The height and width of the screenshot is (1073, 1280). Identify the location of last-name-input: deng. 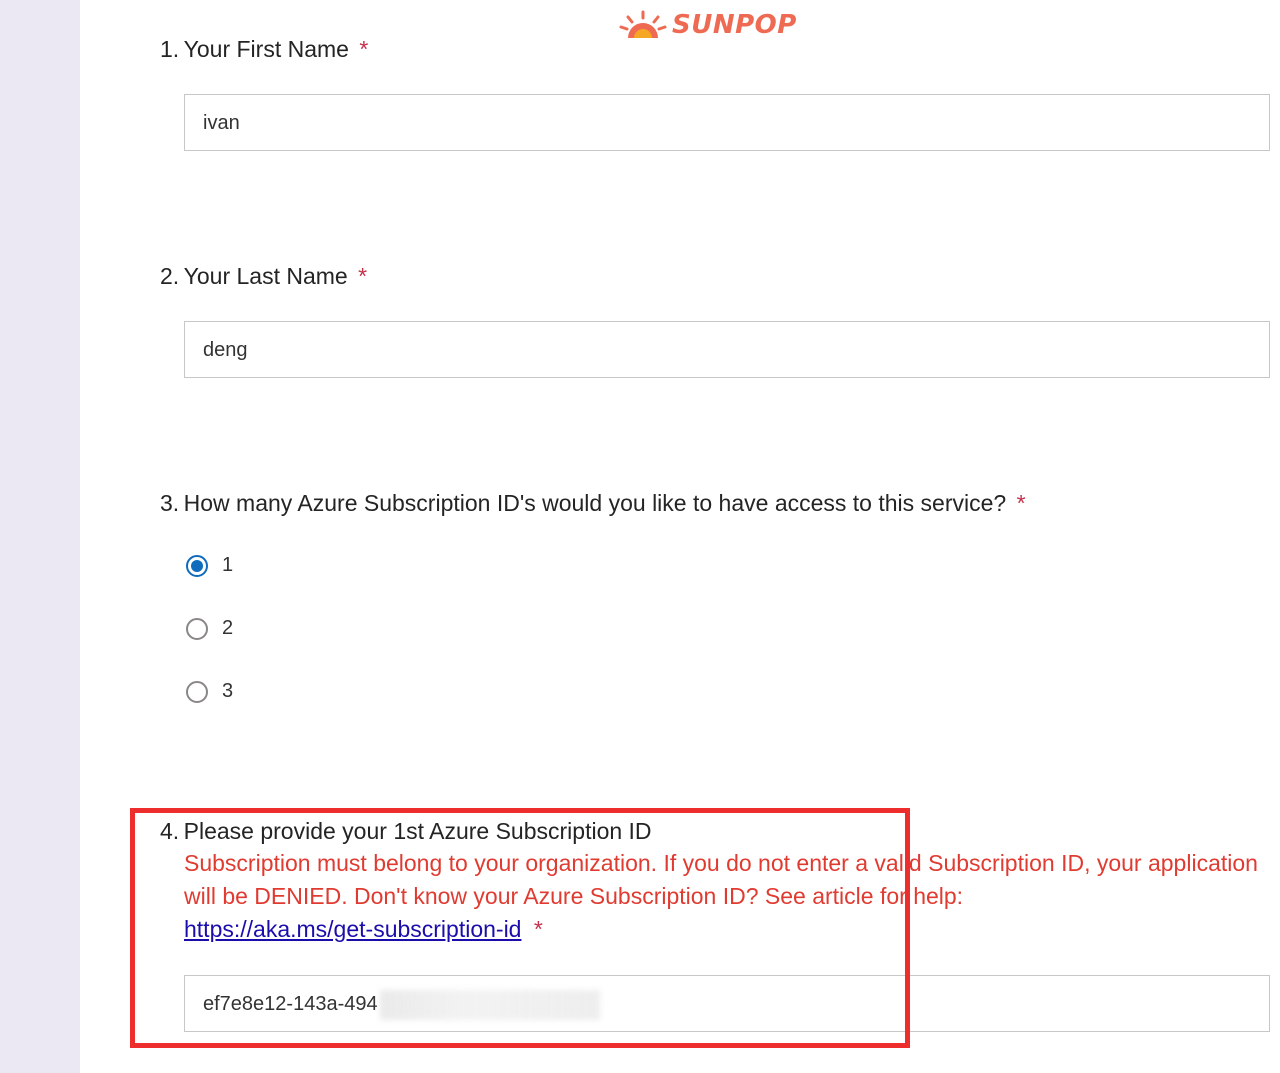
(727, 349).